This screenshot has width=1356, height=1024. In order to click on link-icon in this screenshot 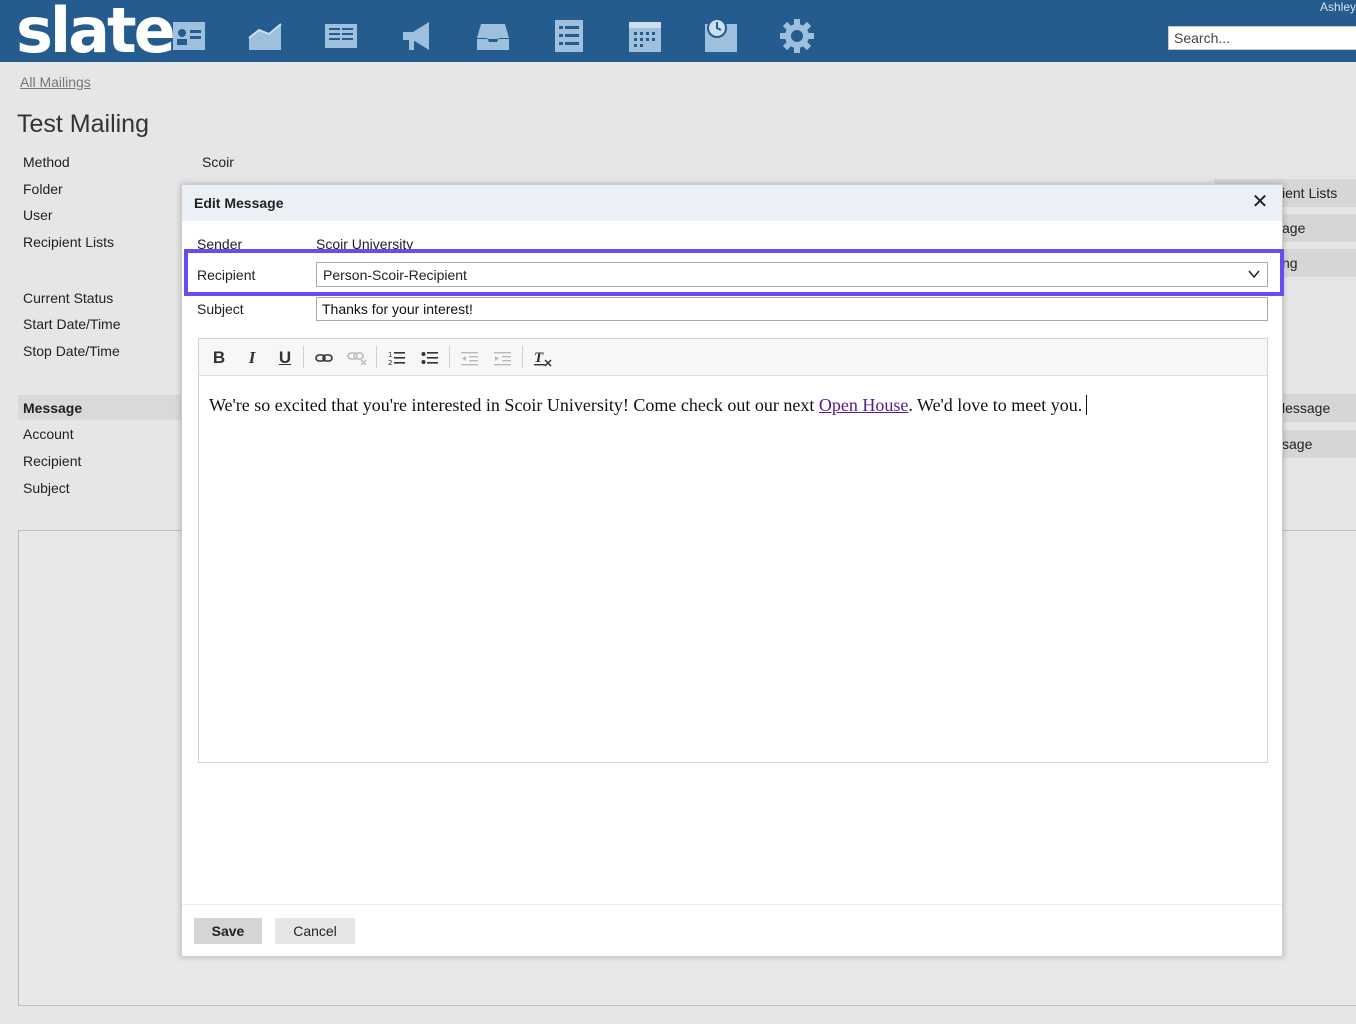, I will do `click(324, 358)`.